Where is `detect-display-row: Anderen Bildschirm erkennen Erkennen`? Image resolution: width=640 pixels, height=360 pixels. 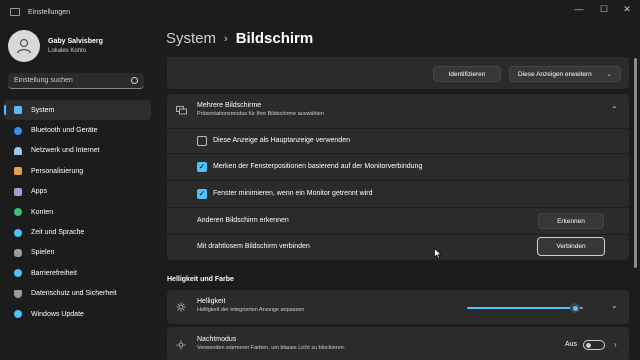
detect-display-row: Anderen Bildschirm erkennen Erkennen is located at coordinates (398, 221).